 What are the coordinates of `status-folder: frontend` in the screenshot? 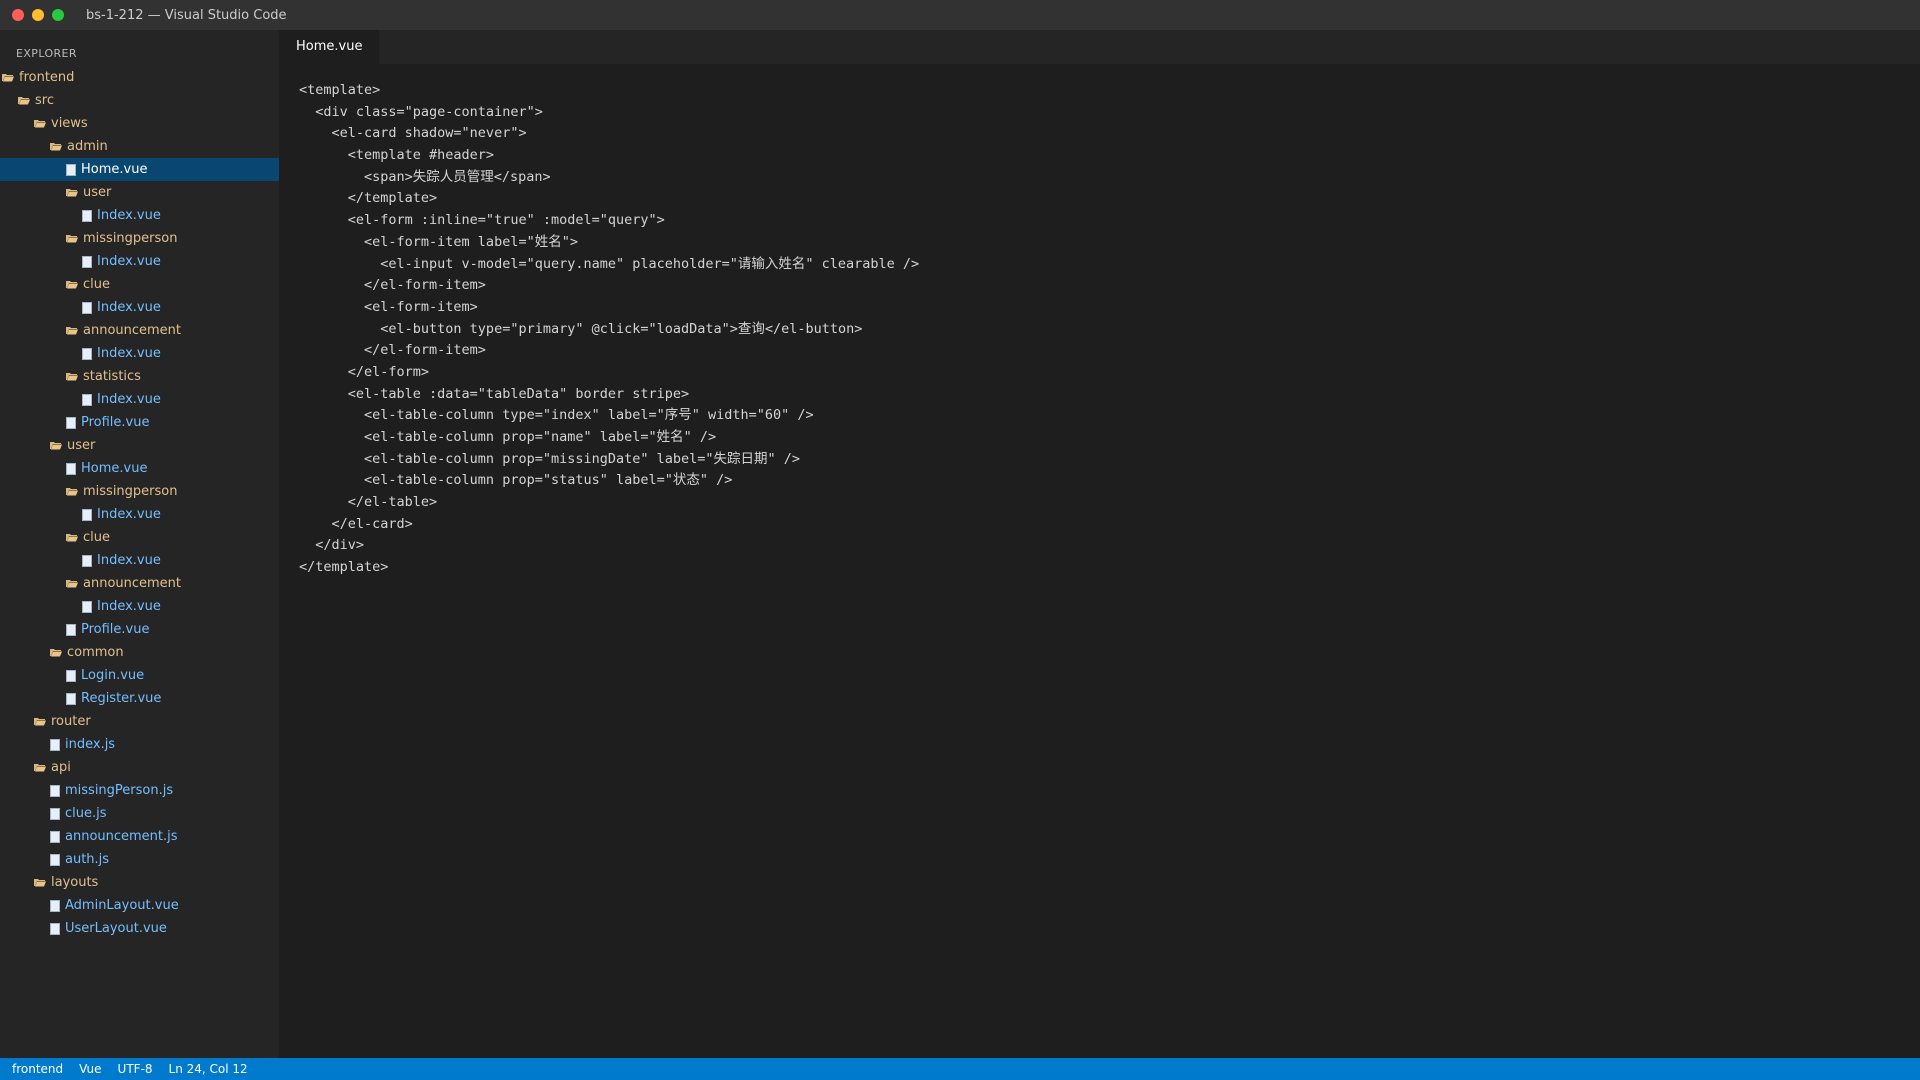 It's located at (35, 1069).